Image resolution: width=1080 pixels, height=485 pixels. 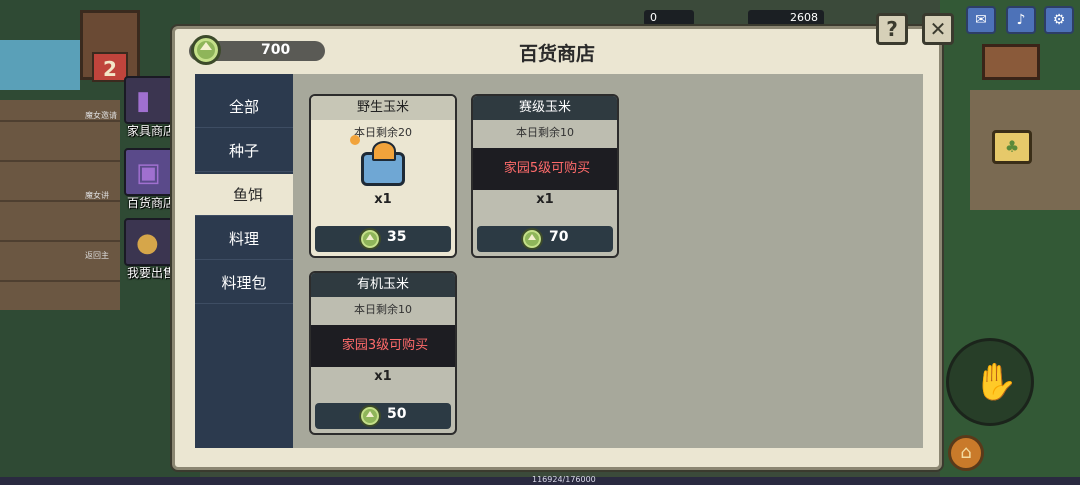 I want to click on card-name: 赛级玉米, so click(x=545, y=108).